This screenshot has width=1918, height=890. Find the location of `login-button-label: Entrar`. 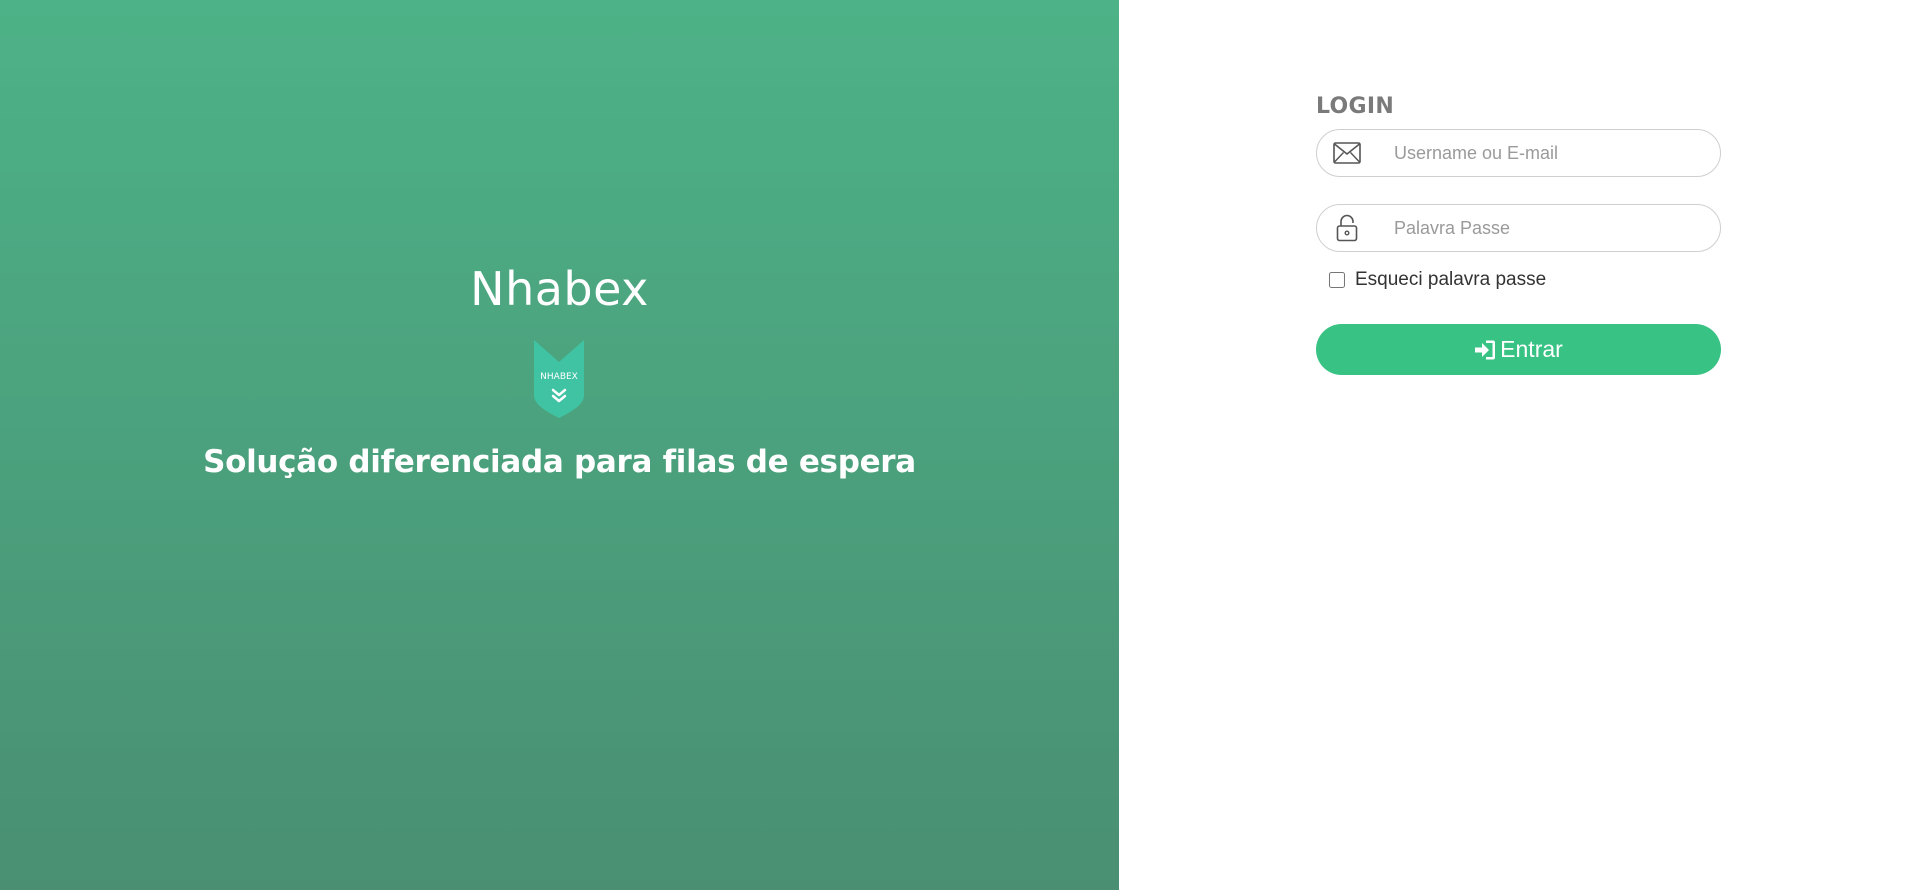

login-button-label: Entrar is located at coordinates (1531, 349).